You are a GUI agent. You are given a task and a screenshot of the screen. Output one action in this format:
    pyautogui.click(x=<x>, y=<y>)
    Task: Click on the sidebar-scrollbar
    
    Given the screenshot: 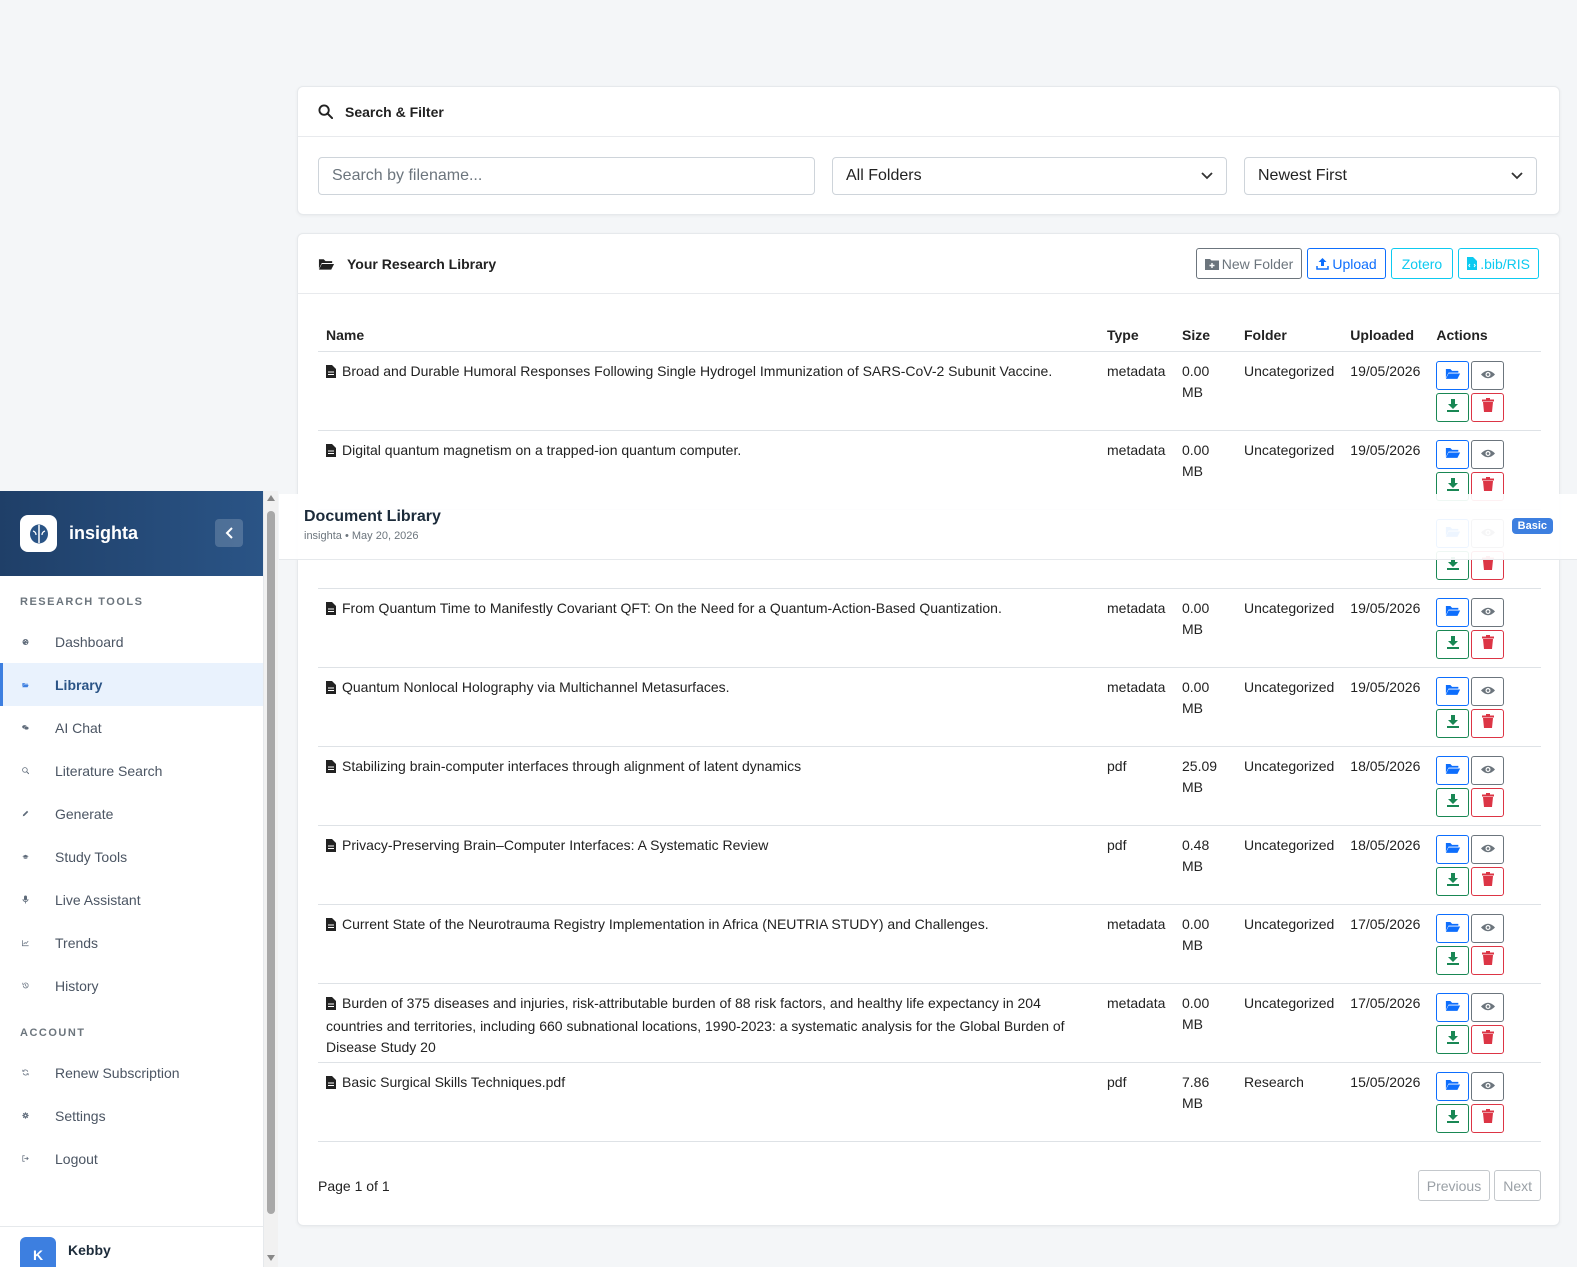 What is the action you would take?
    pyautogui.click(x=271, y=879)
    